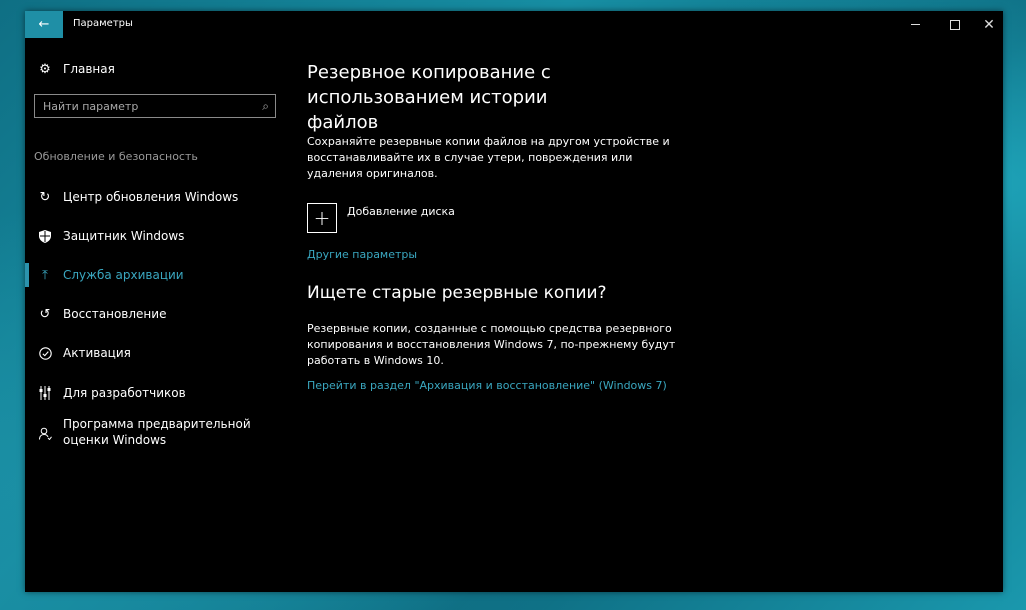 The width and height of the screenshot is (1026, 610). I want to click on minimize-icon, so click(915, 24).